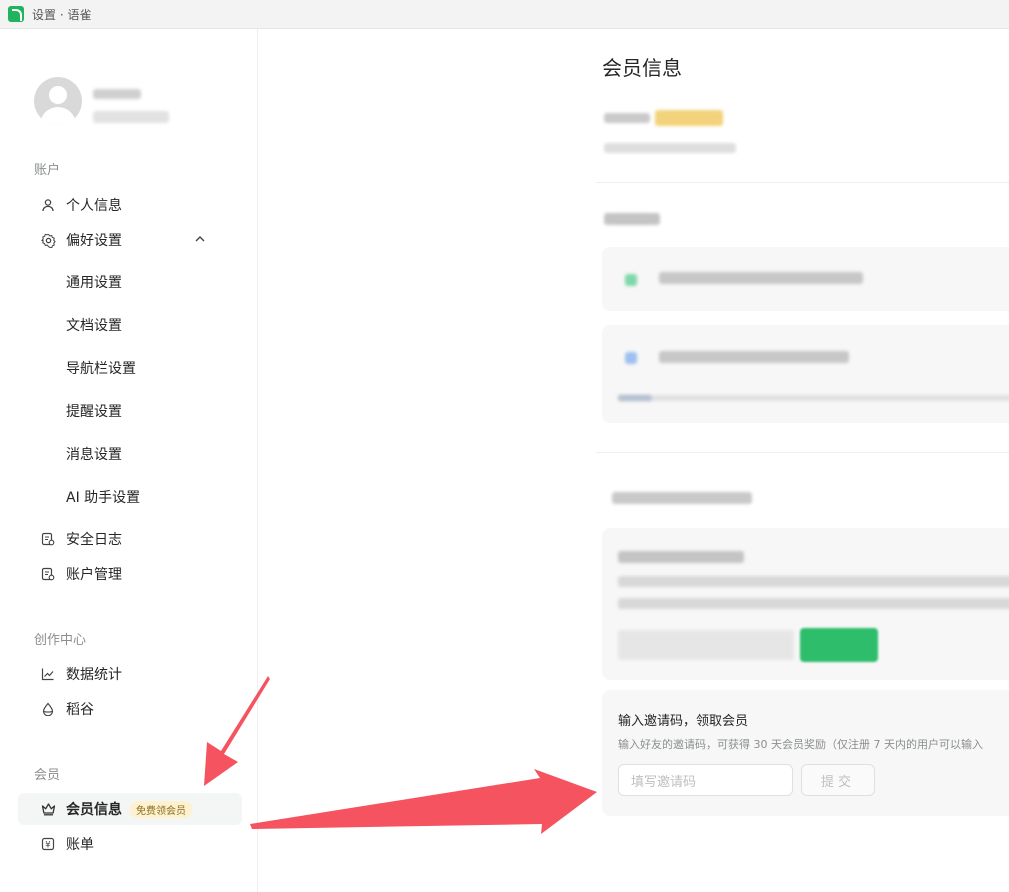  Describe the element at coordinates (813, 581) in the screenshot. I see `invite-card-desc-redacted` at that location.